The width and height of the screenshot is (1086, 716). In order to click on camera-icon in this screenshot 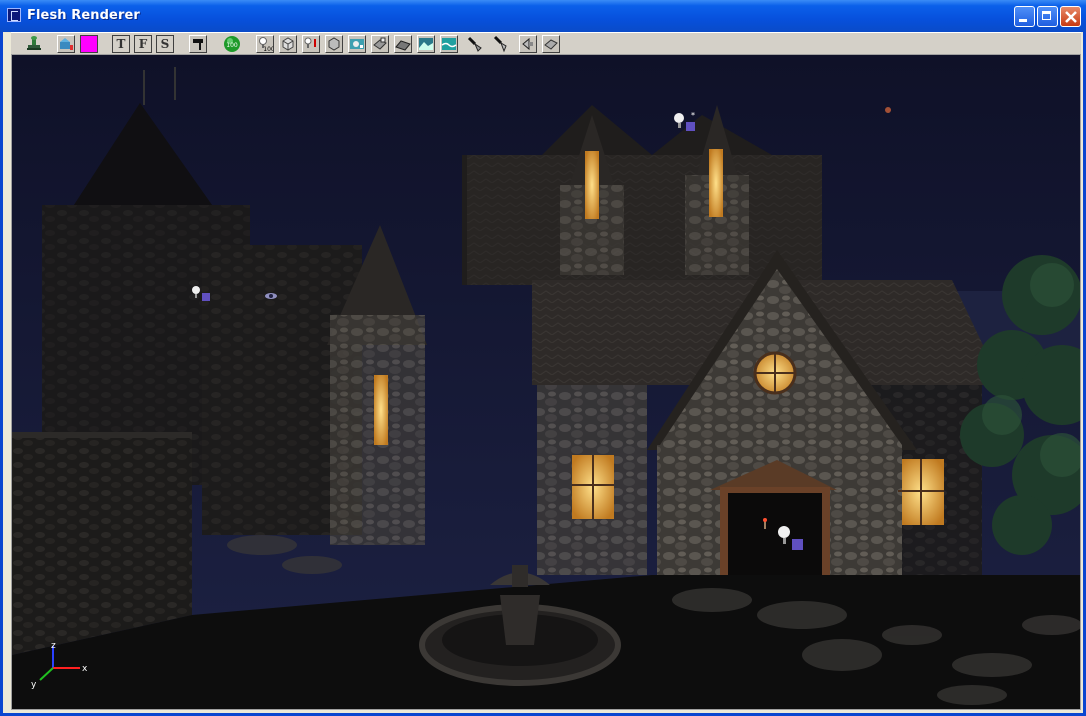, I will do `click(357, 44)`.